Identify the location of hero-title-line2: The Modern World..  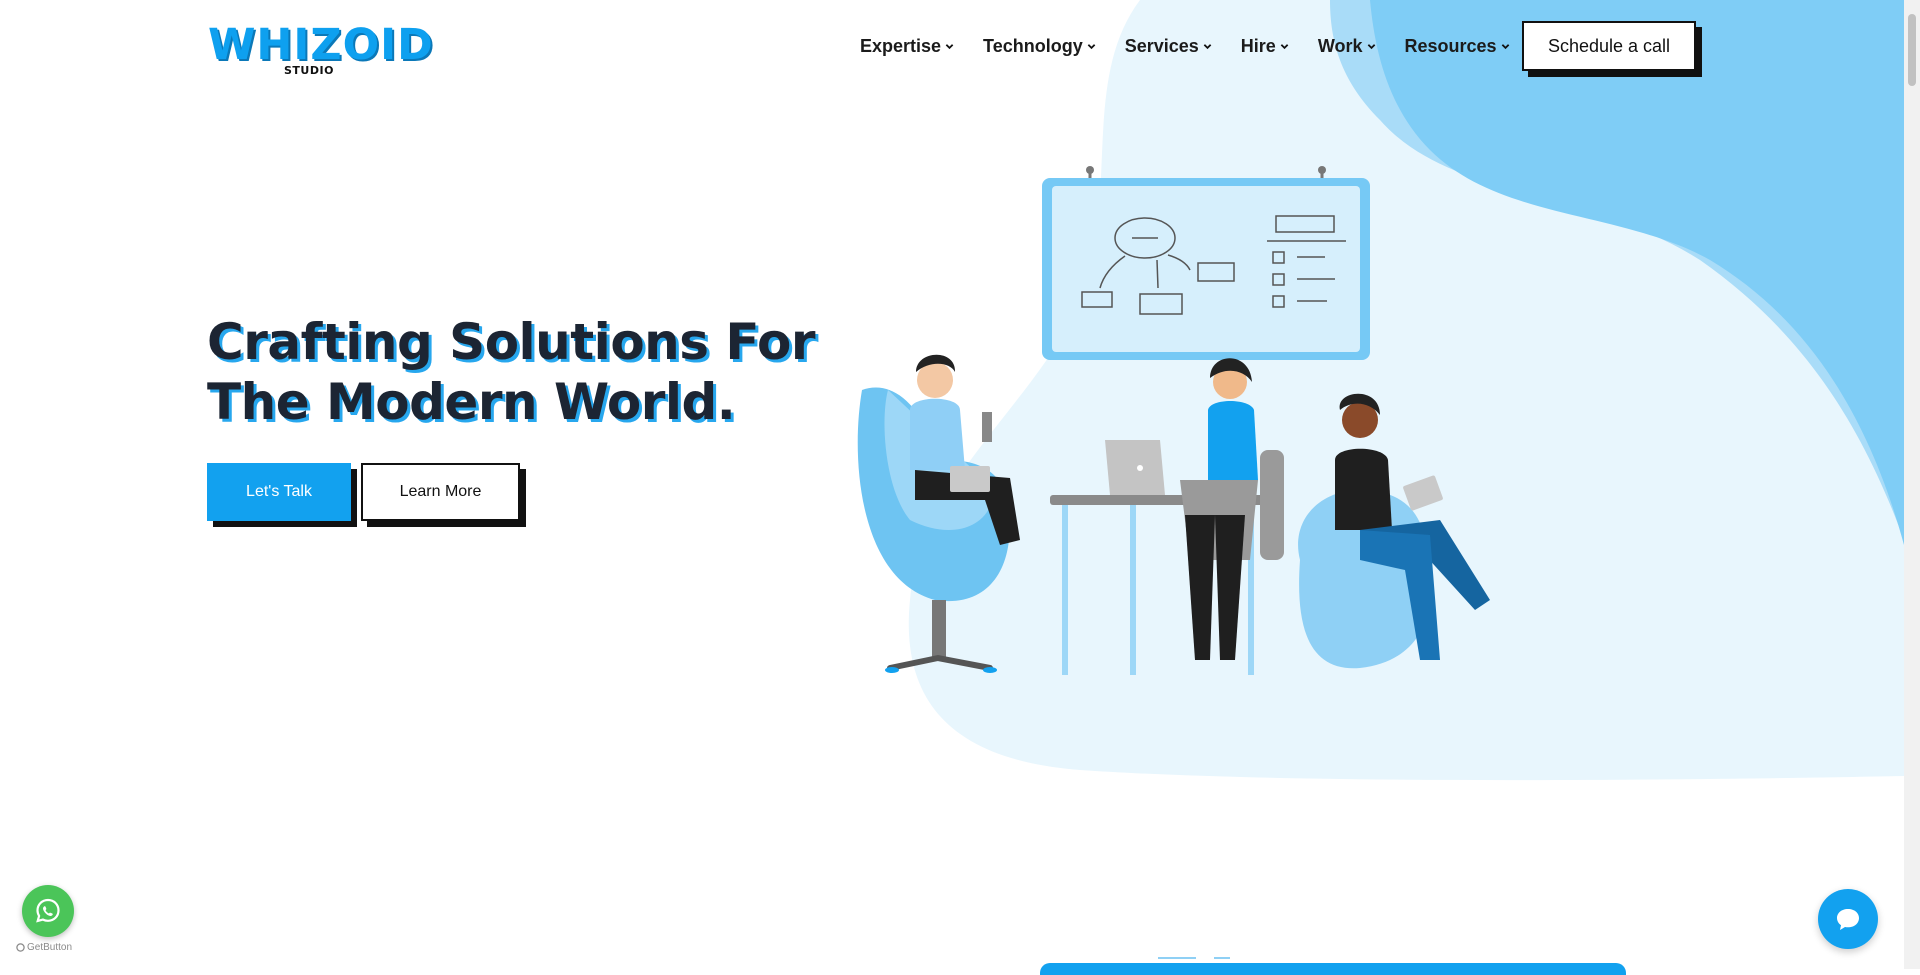
(471, 402).